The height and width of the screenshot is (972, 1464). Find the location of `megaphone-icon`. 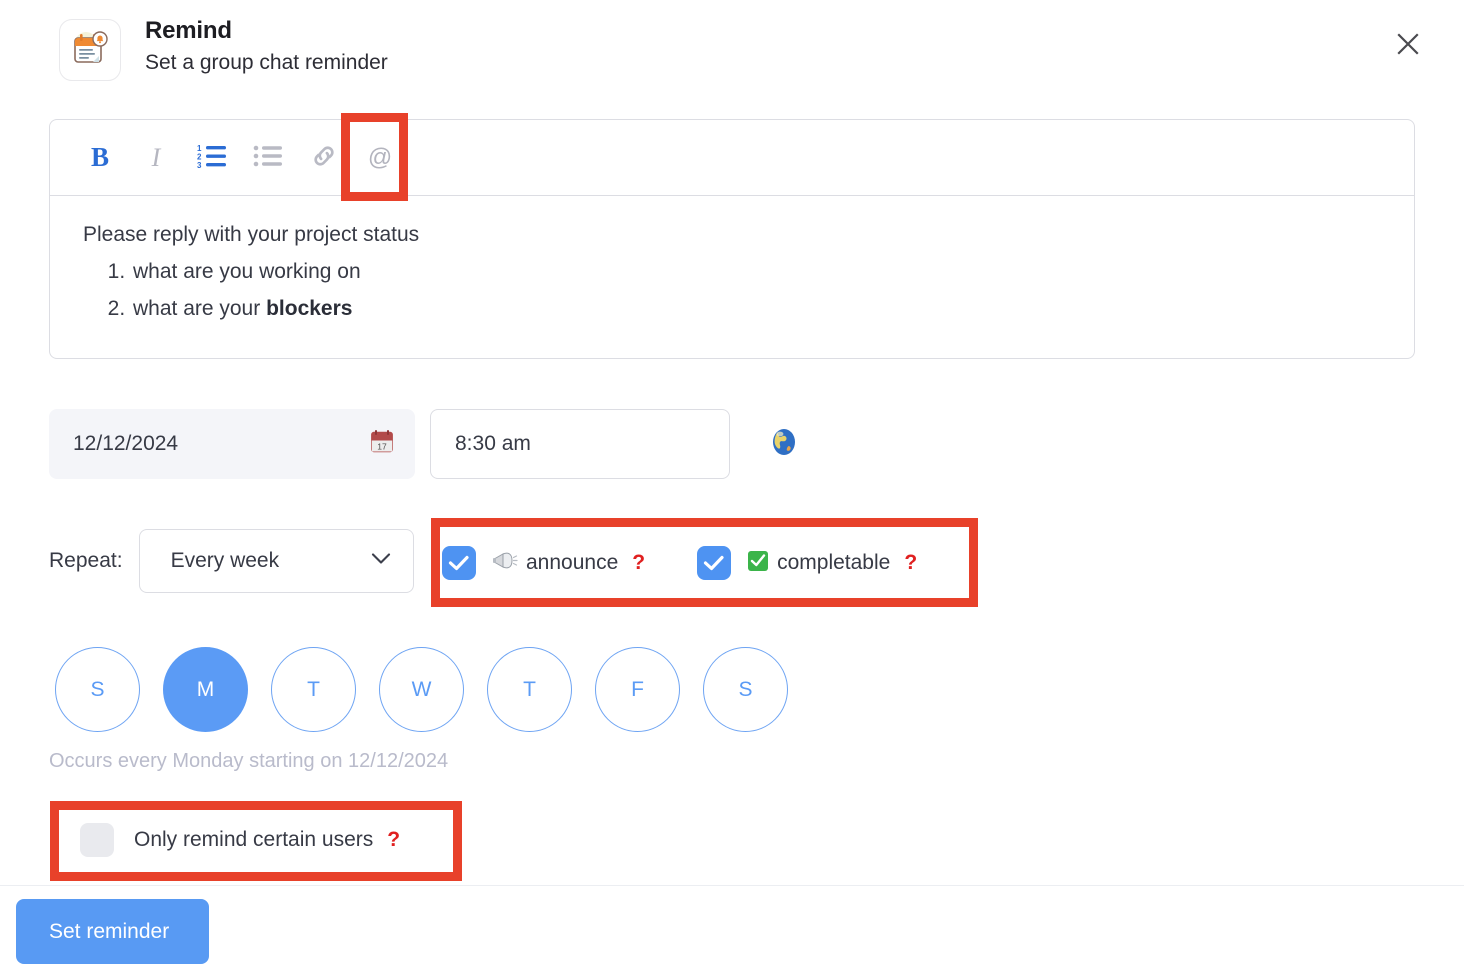

megaphone-icon is located at coordinates (505, 563).